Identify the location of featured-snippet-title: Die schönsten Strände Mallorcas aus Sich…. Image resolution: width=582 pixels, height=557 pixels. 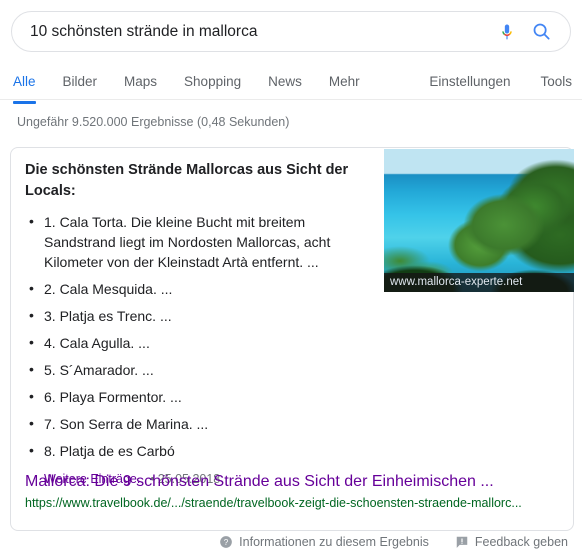
(187, 180).